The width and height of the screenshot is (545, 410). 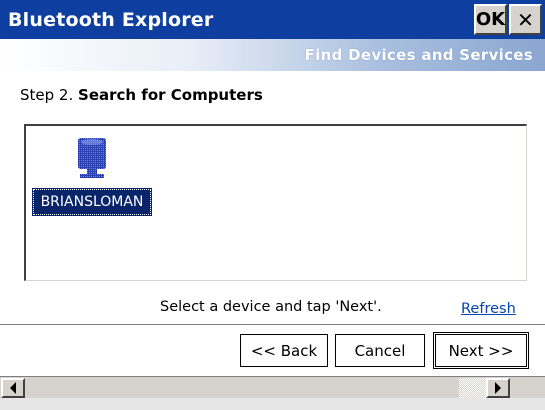 I want to click on device-item: BRIANSLOMAN, so click(x=92, y=176).